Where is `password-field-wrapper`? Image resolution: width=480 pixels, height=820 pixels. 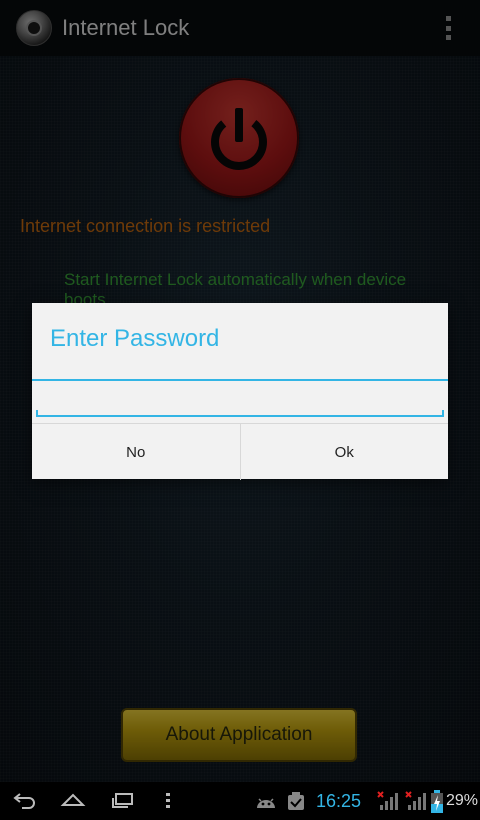 password-field-wrapper is located at coordinates (240, 400).